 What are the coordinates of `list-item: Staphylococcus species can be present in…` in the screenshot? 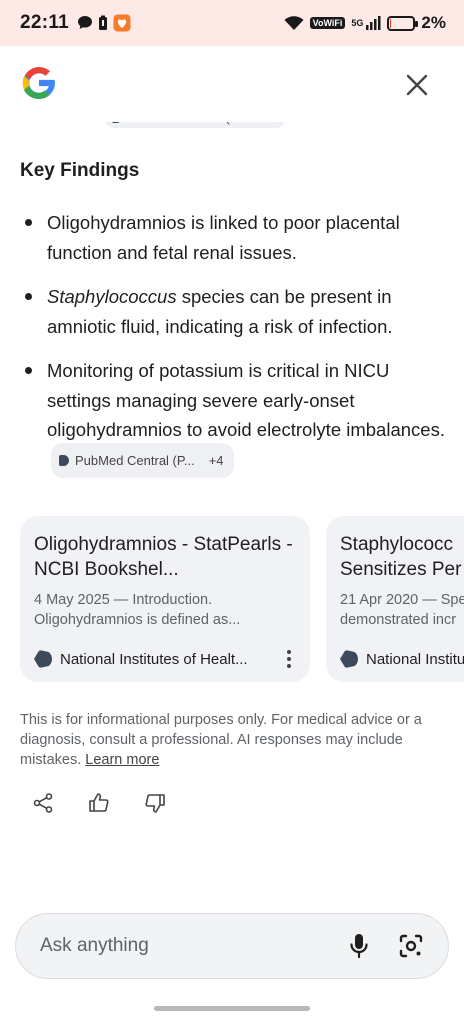 It's located at (232, 311).